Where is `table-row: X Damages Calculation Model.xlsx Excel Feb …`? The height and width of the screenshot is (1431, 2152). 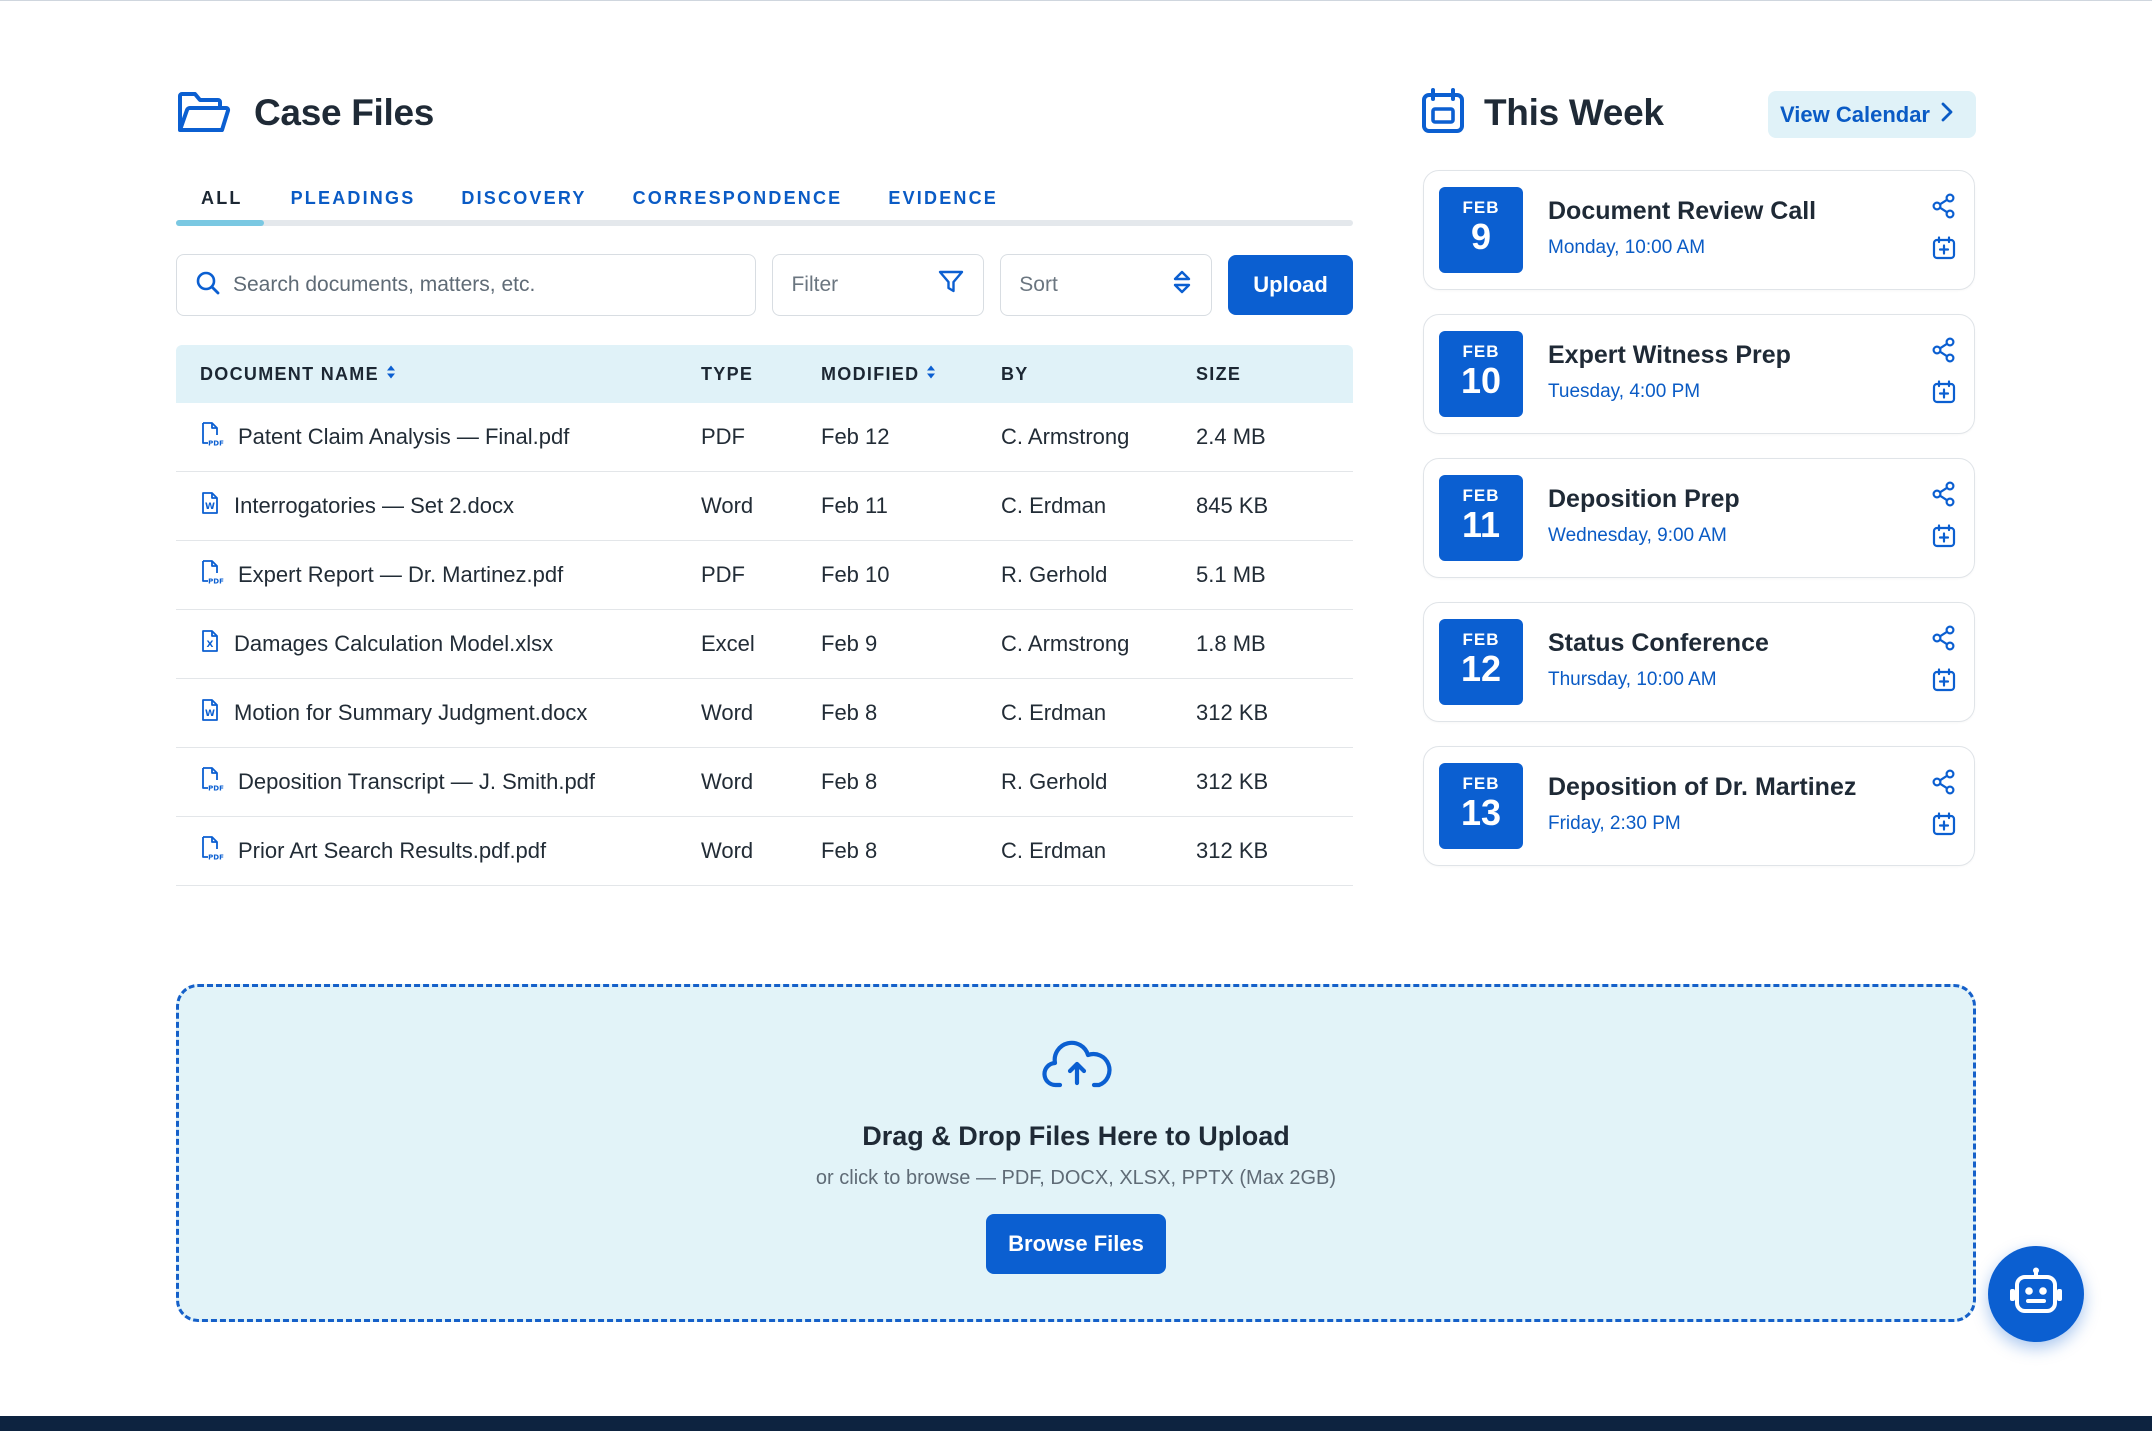
table-row: X Damages Calculation Model.xlsx Excel Feb … is located at coordinates (764, 644).